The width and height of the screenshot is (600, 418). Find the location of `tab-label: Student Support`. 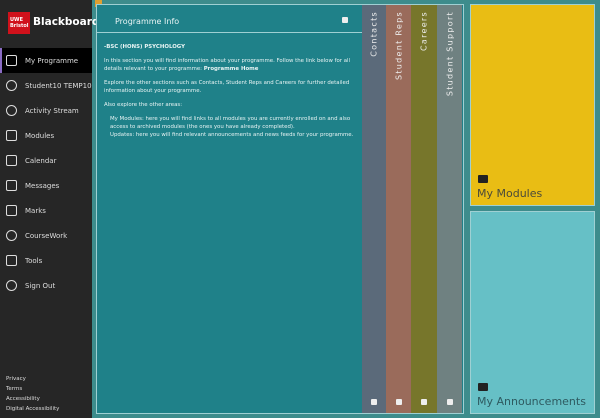

tab-label: Student Support is located at coordinates (449, 54).